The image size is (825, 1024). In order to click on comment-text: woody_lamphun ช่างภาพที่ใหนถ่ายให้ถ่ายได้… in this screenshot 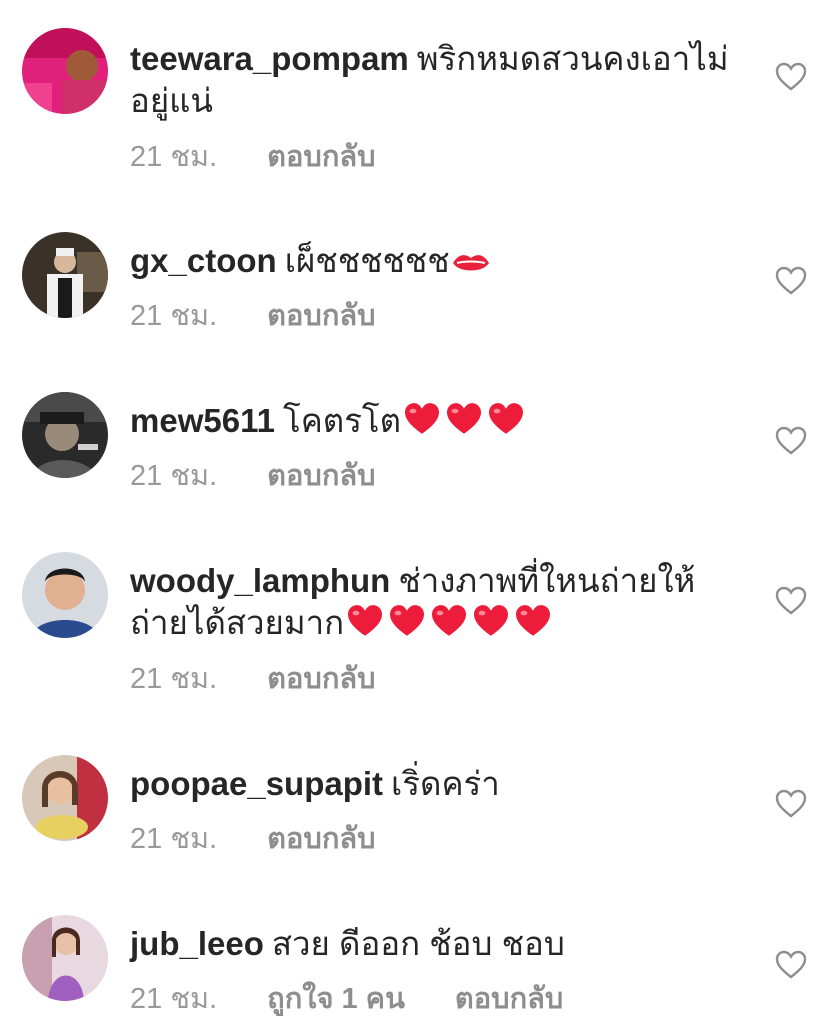, I will do `click(435, 604)`.